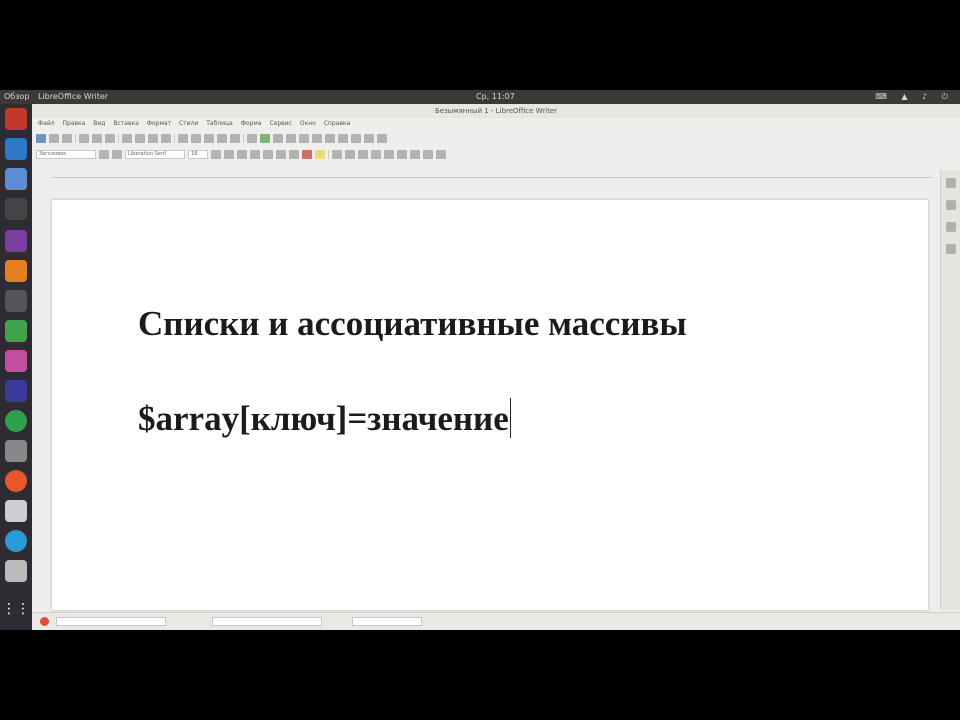  I want to click on menu-styles: Стили, so click(188, 123).